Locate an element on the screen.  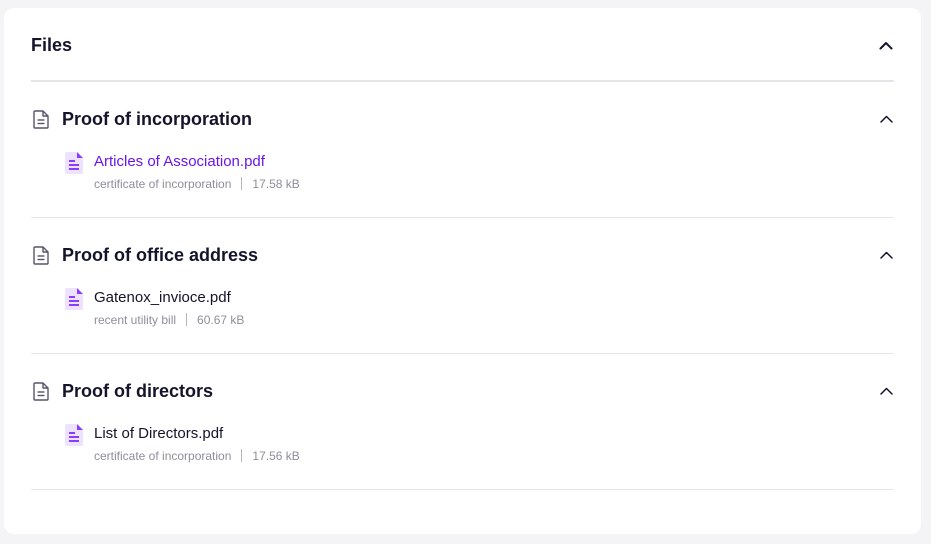
file-size: 17.58 kB is located at coordinates (276, 184).